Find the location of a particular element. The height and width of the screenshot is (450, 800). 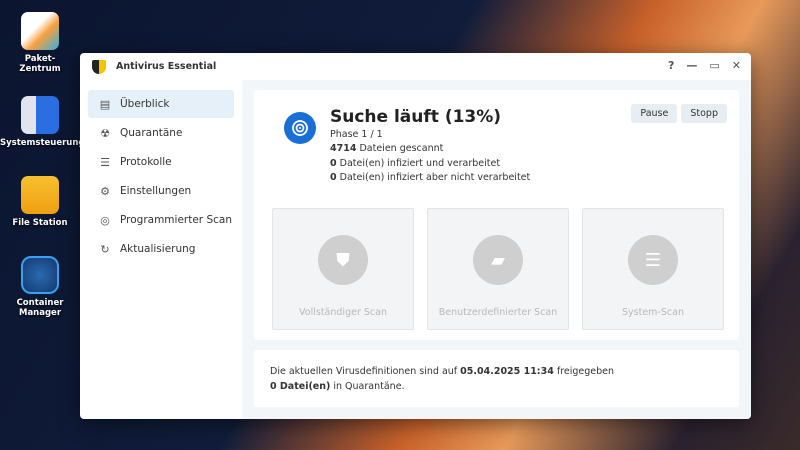

infected-processed-label: Datei(en) infiziert und verarbeitet is located at coordinates (418, 163).